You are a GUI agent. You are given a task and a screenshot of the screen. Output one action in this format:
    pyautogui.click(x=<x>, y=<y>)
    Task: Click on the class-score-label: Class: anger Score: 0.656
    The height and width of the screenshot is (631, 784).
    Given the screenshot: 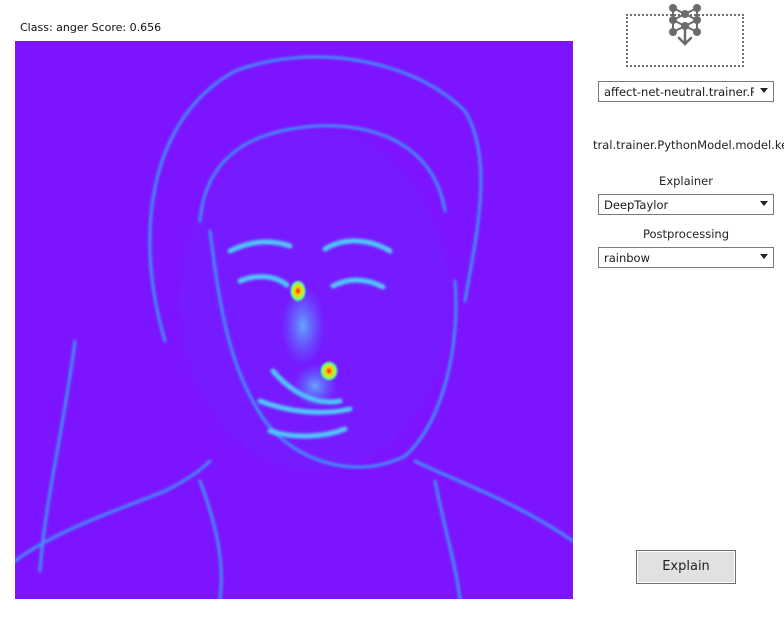 What is the action you would take?
    pyautogui.click(x=91, y=27)
    